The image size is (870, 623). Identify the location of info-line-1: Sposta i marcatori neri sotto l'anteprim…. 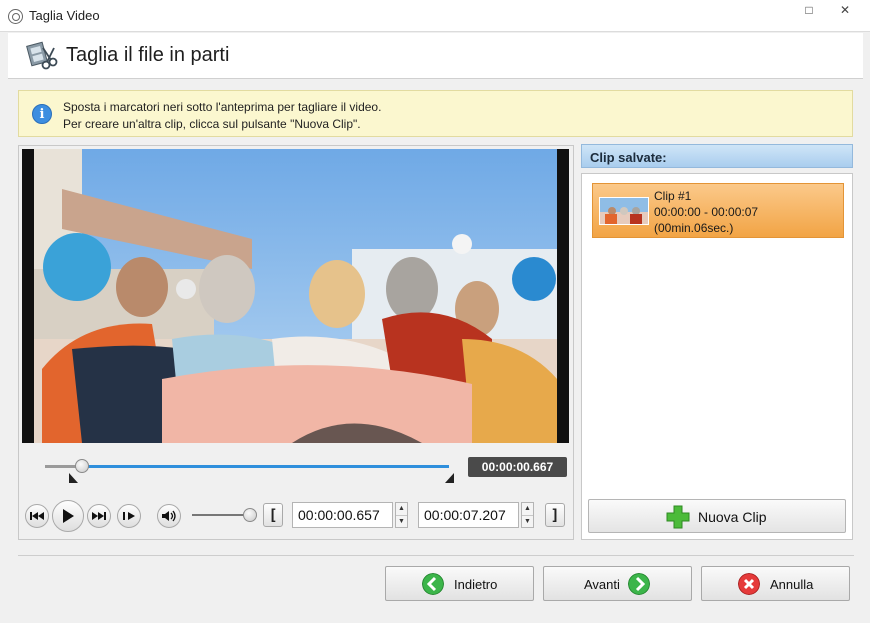
(222, 107).